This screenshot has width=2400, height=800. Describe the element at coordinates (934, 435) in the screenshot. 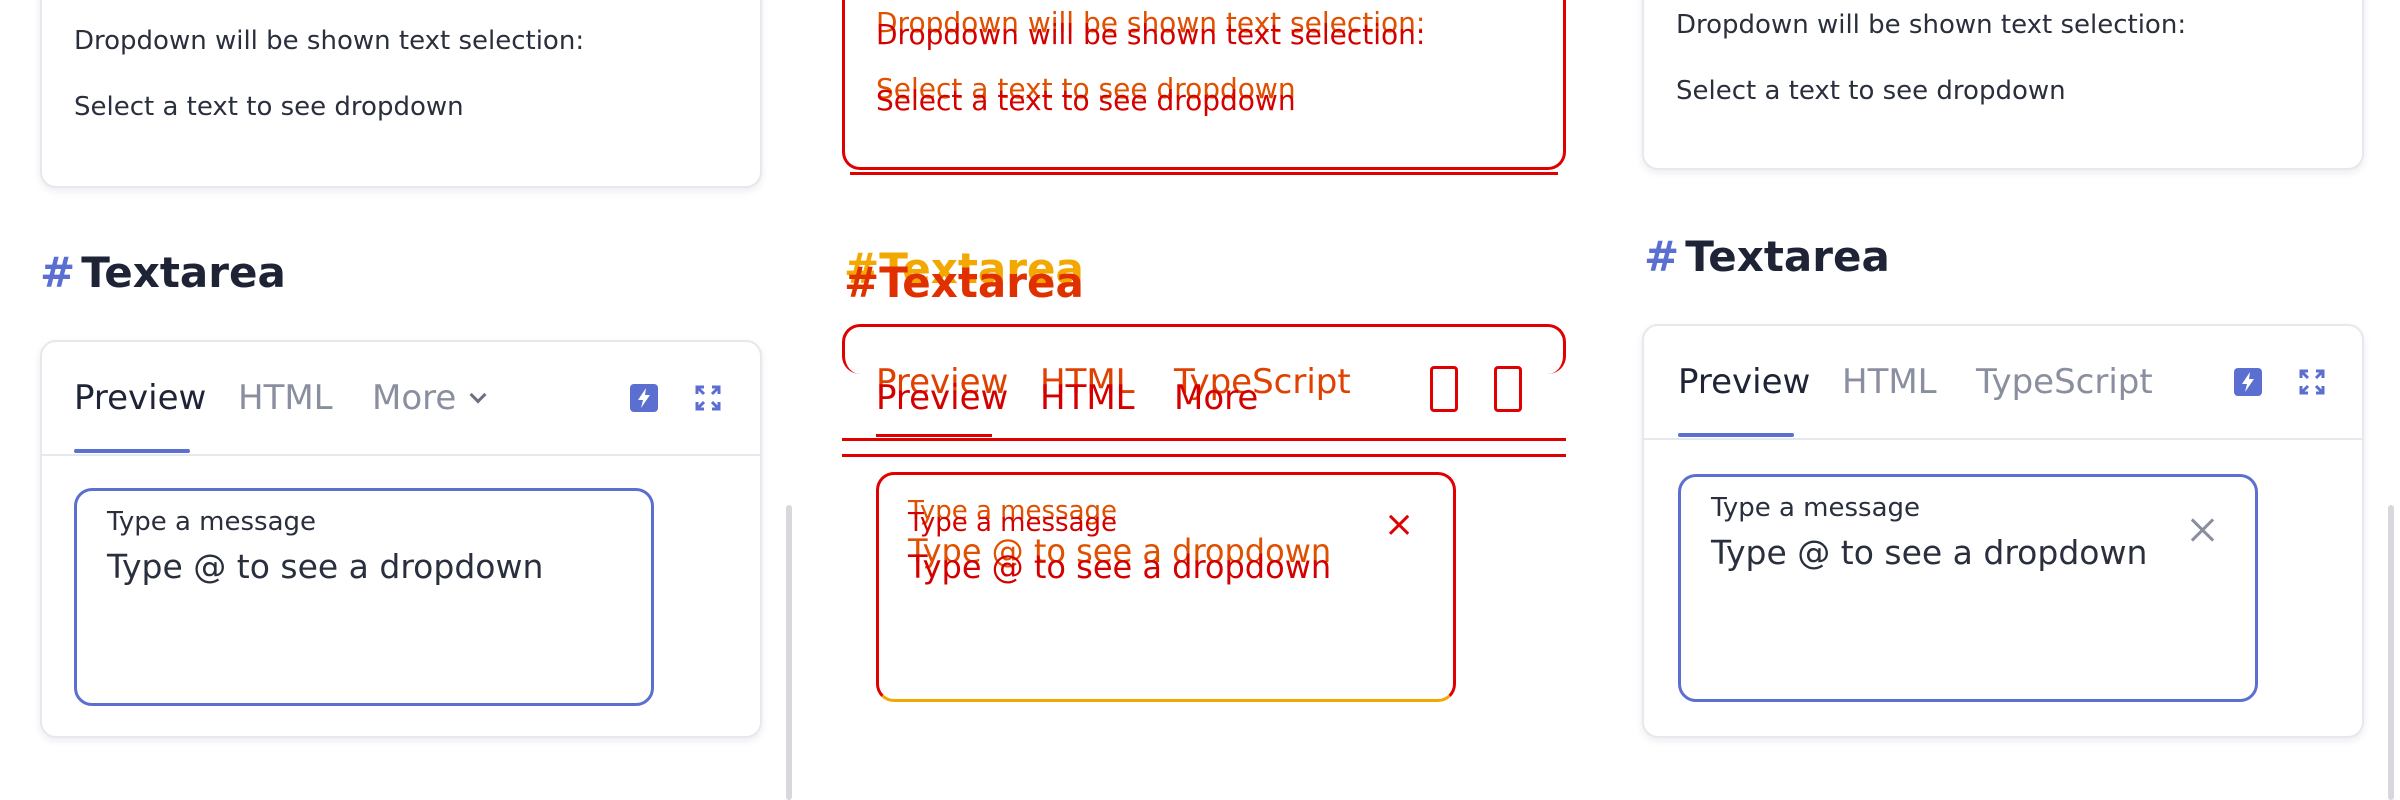

I see `diff-tab-underline` at that location.